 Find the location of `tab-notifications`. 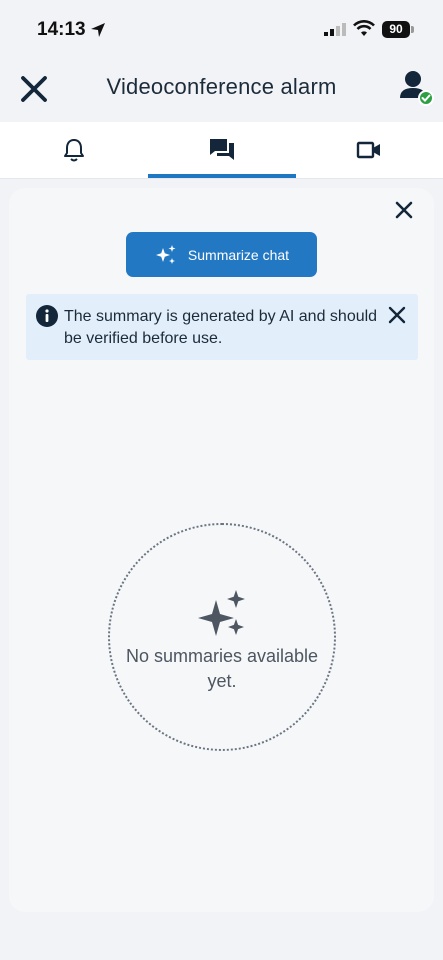

tab-notifications is located at coordinates (74, 150).